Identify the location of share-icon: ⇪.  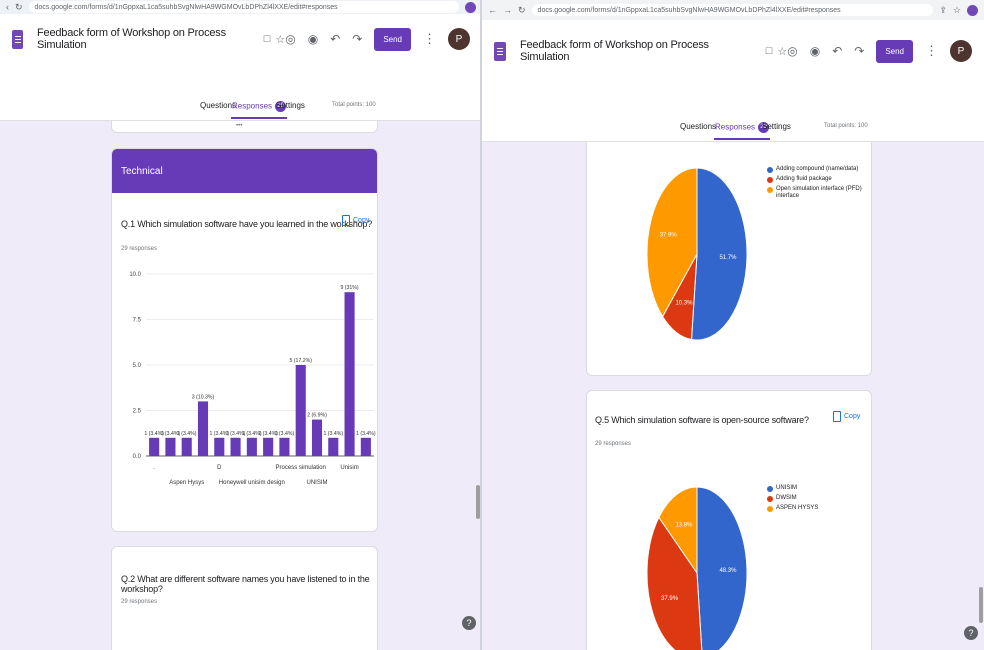
(943, 10).